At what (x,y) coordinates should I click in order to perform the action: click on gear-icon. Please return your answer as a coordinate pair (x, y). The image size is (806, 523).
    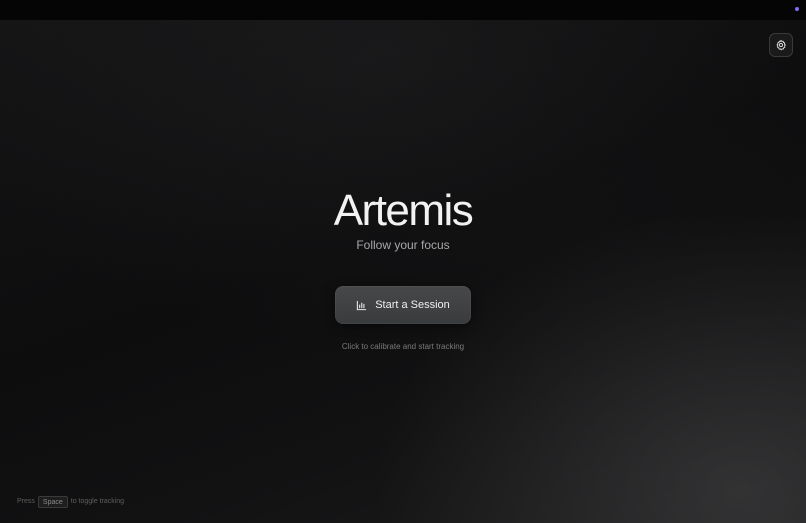
    Looking at the image, I should click on (781, 45).